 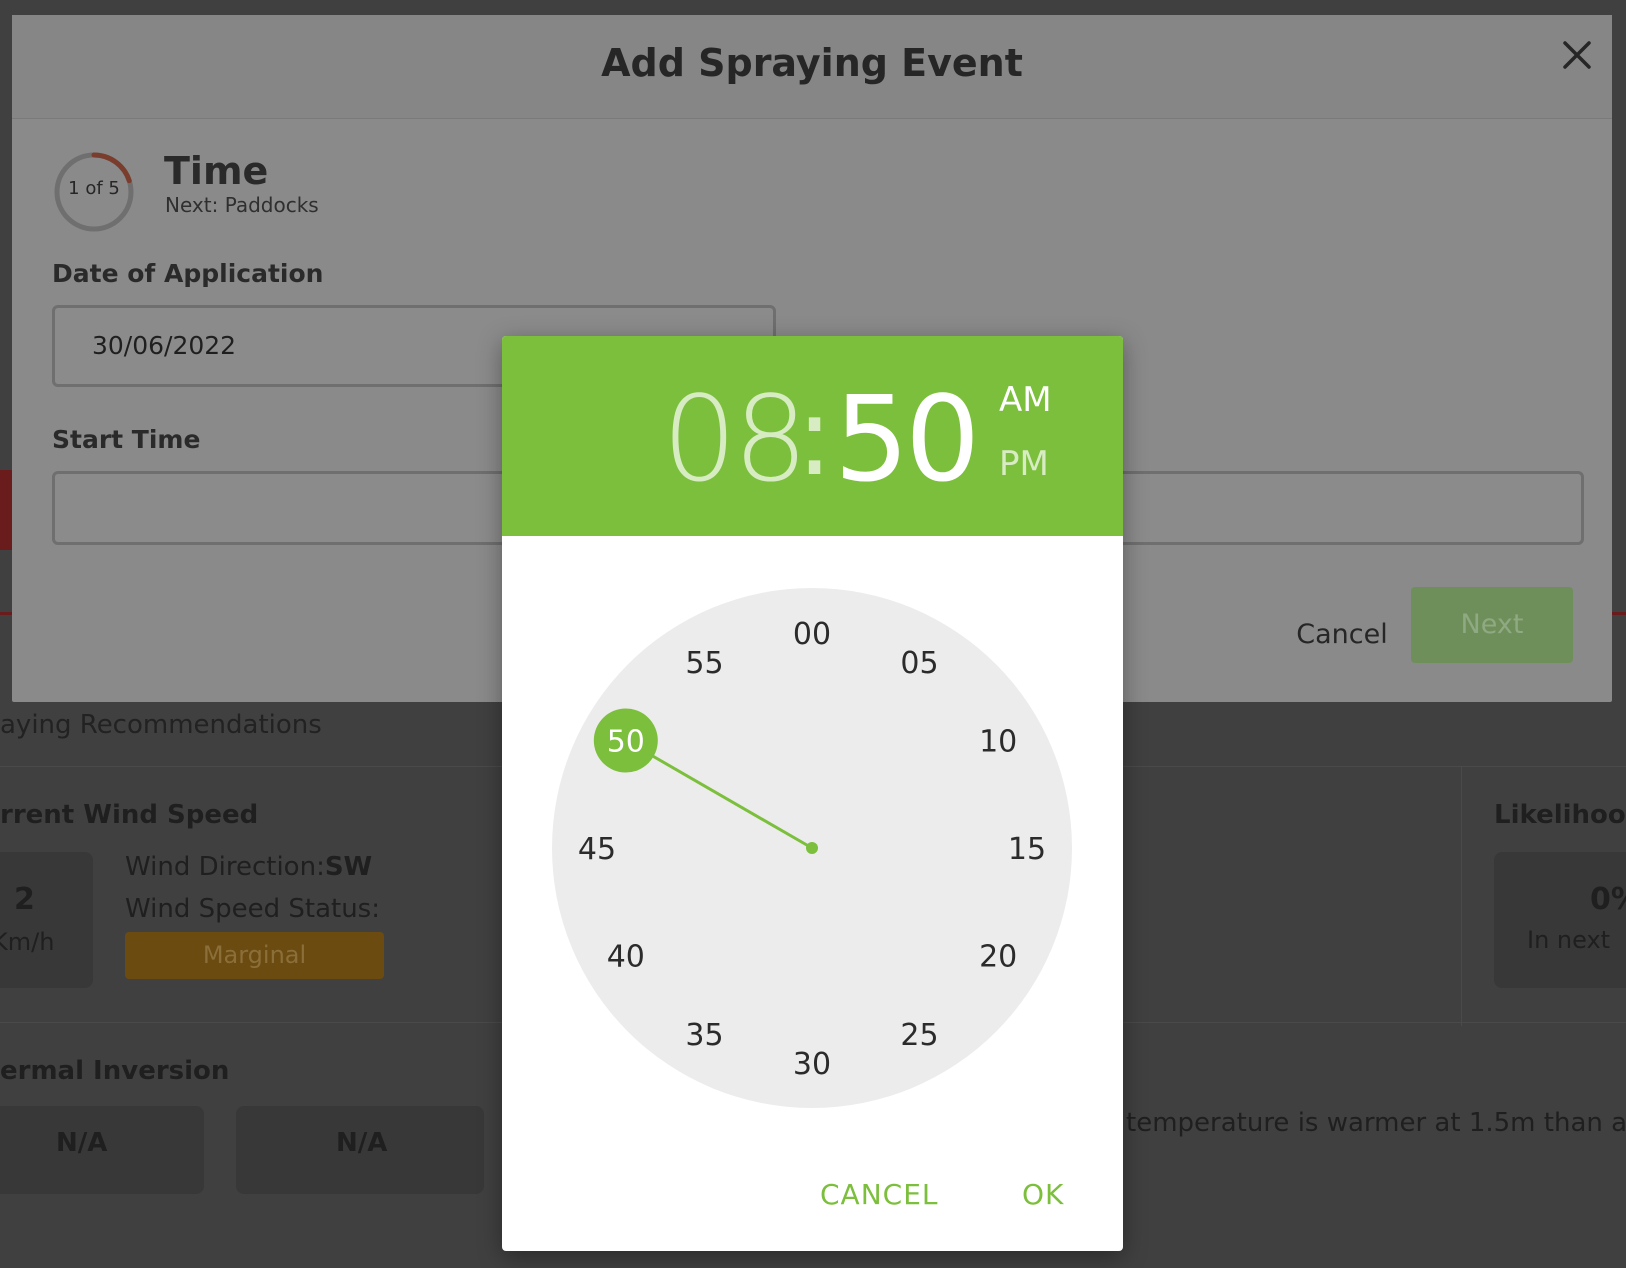 I want to click on clock-minute-15: 15, so click(x=1027, y=849).